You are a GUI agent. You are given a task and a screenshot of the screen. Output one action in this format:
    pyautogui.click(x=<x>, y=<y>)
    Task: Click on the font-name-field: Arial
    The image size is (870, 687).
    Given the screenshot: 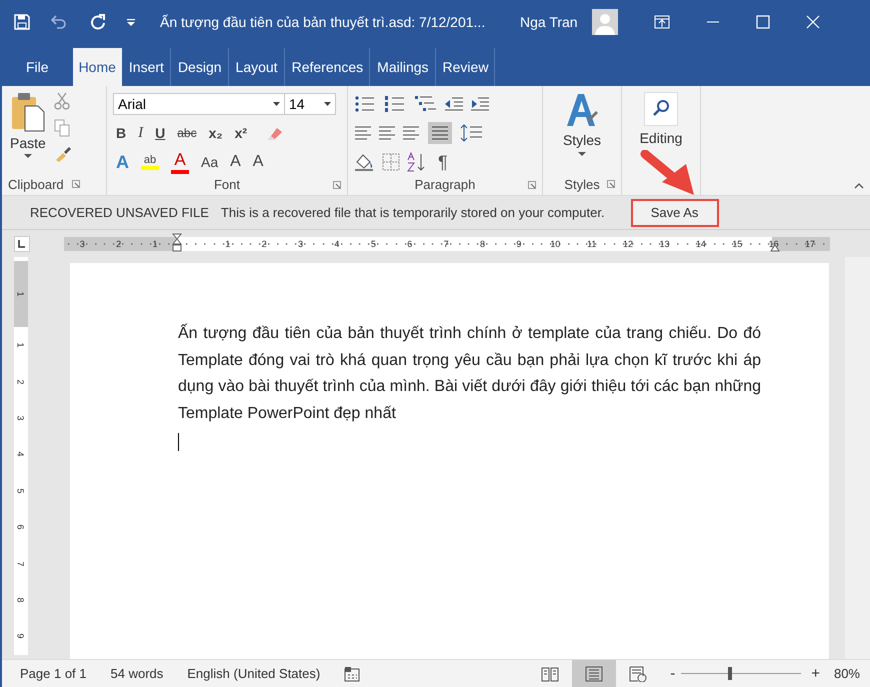 What is the action you would take?
    pyautogui.click(x=199, y=104)
    